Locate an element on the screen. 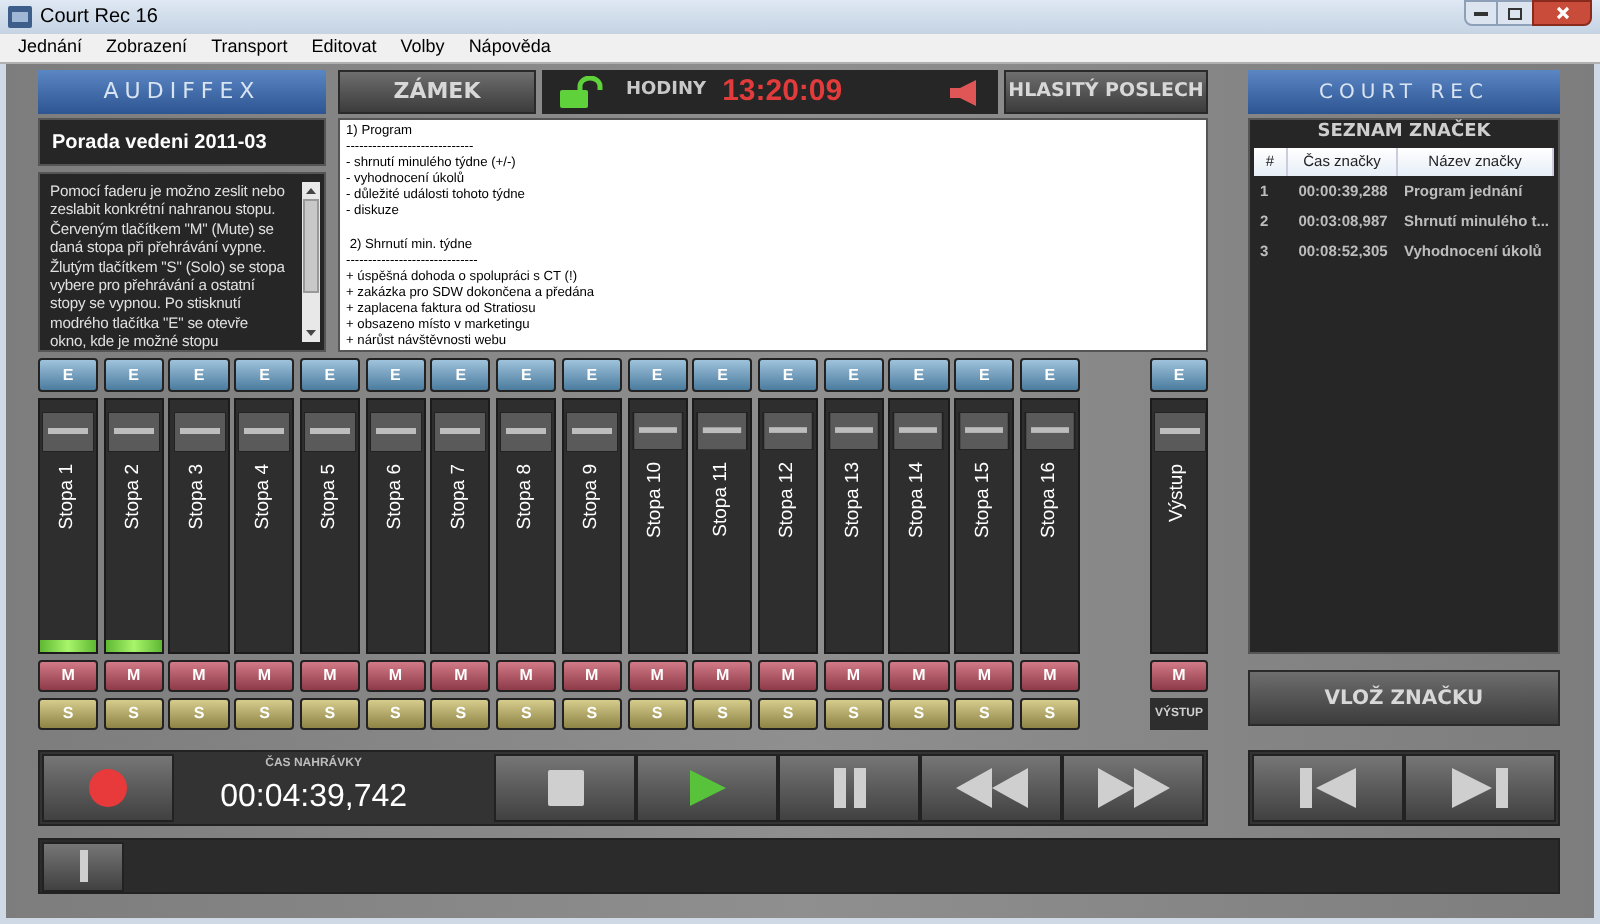 This screenshot has width=1600, height=924. logo: COURT REC is located at coordinates (1404, 92).